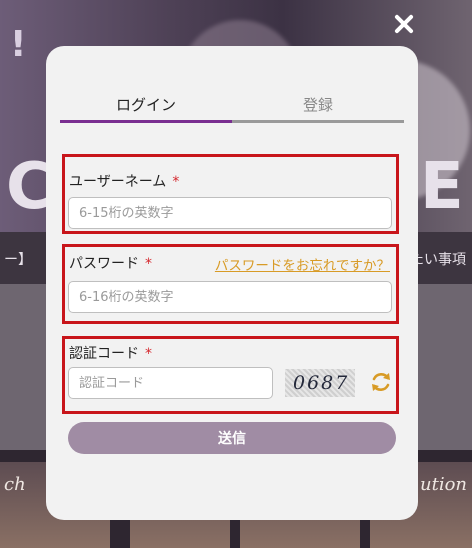 Image resolution: width=472 pixels, height=548 pixels. What do you see at coordinates (230, 213) in the screenshot?
I see `username-input` at bounding box center [230, 213].